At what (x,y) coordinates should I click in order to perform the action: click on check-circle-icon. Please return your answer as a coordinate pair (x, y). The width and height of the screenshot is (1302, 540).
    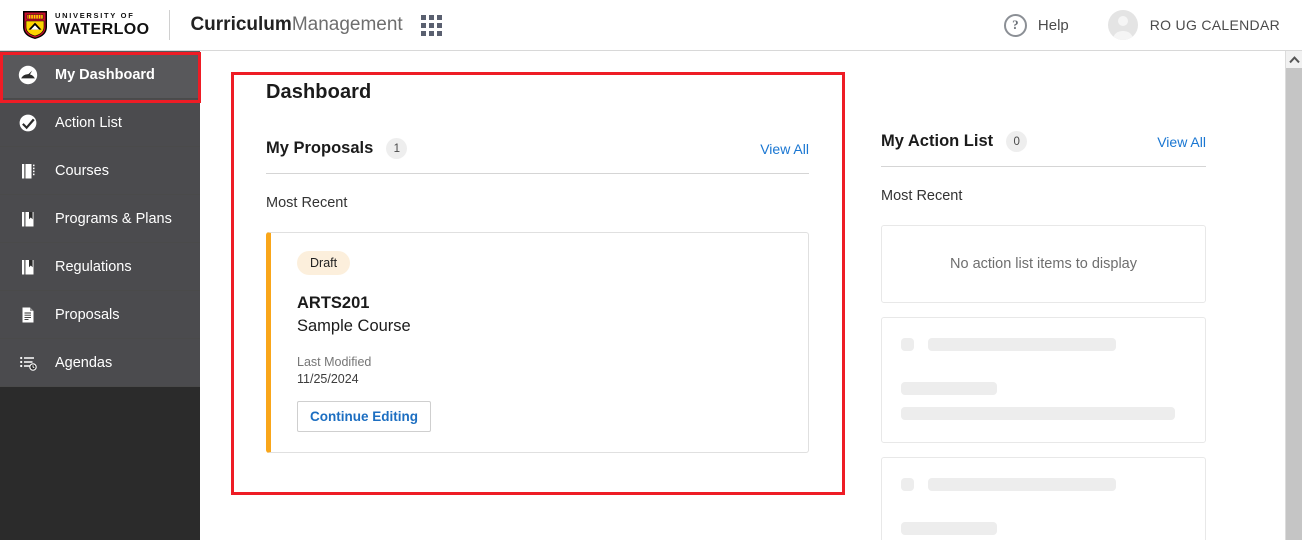
    Looking at the image, I should click on (28, 123).